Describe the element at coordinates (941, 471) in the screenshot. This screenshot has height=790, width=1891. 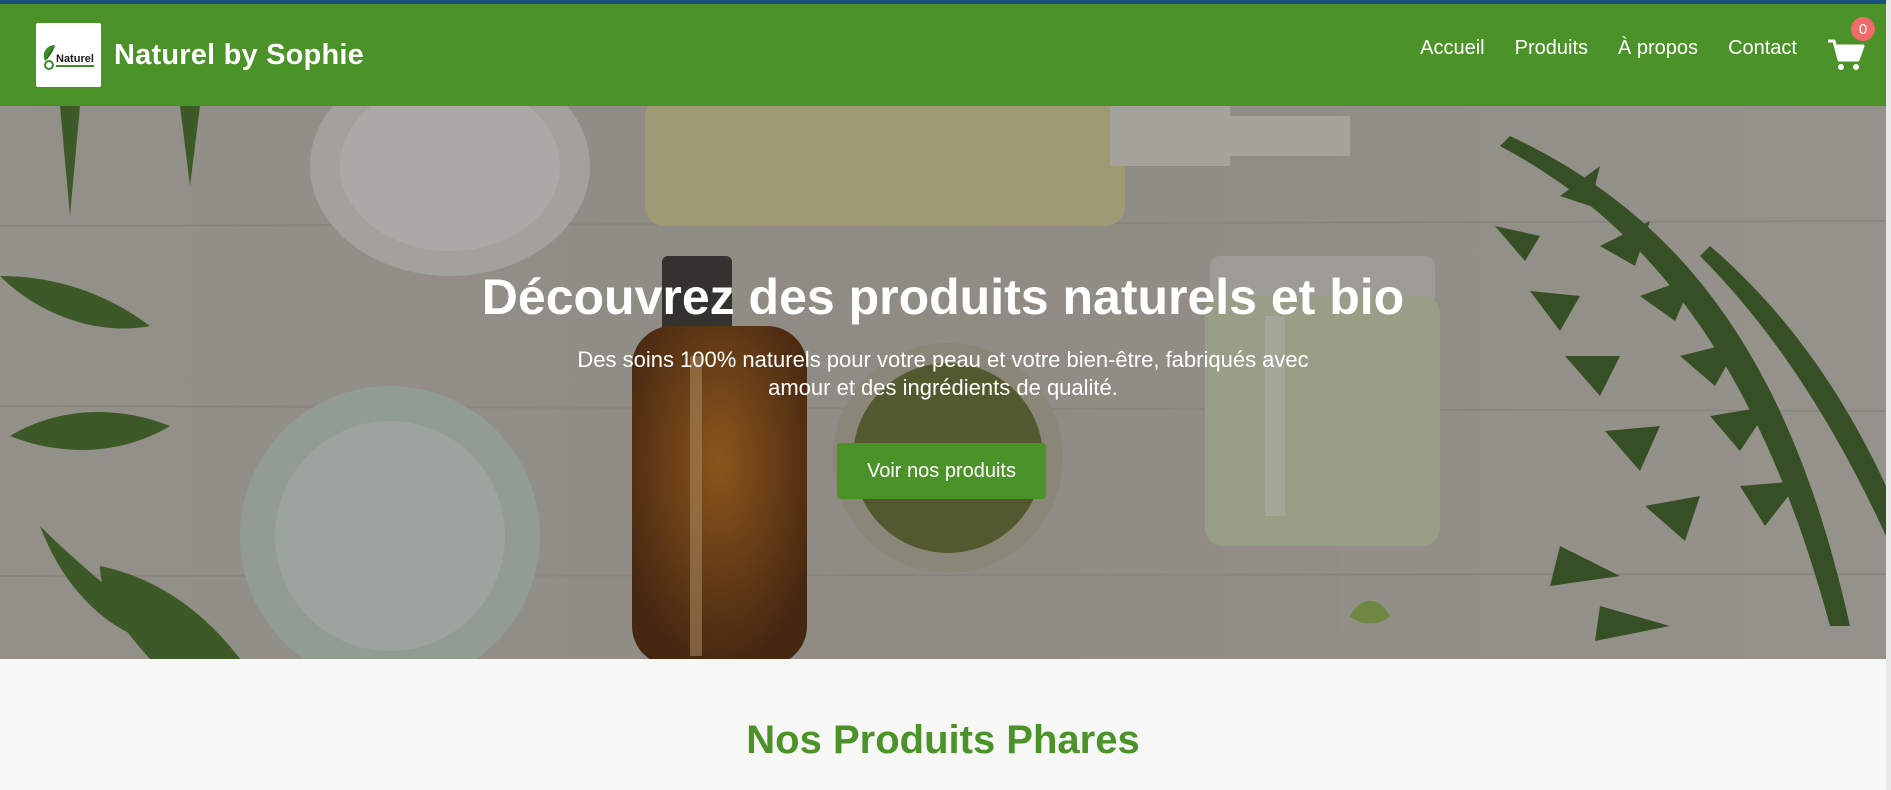
I see `view-products-button: Voir nos produits` at that location.